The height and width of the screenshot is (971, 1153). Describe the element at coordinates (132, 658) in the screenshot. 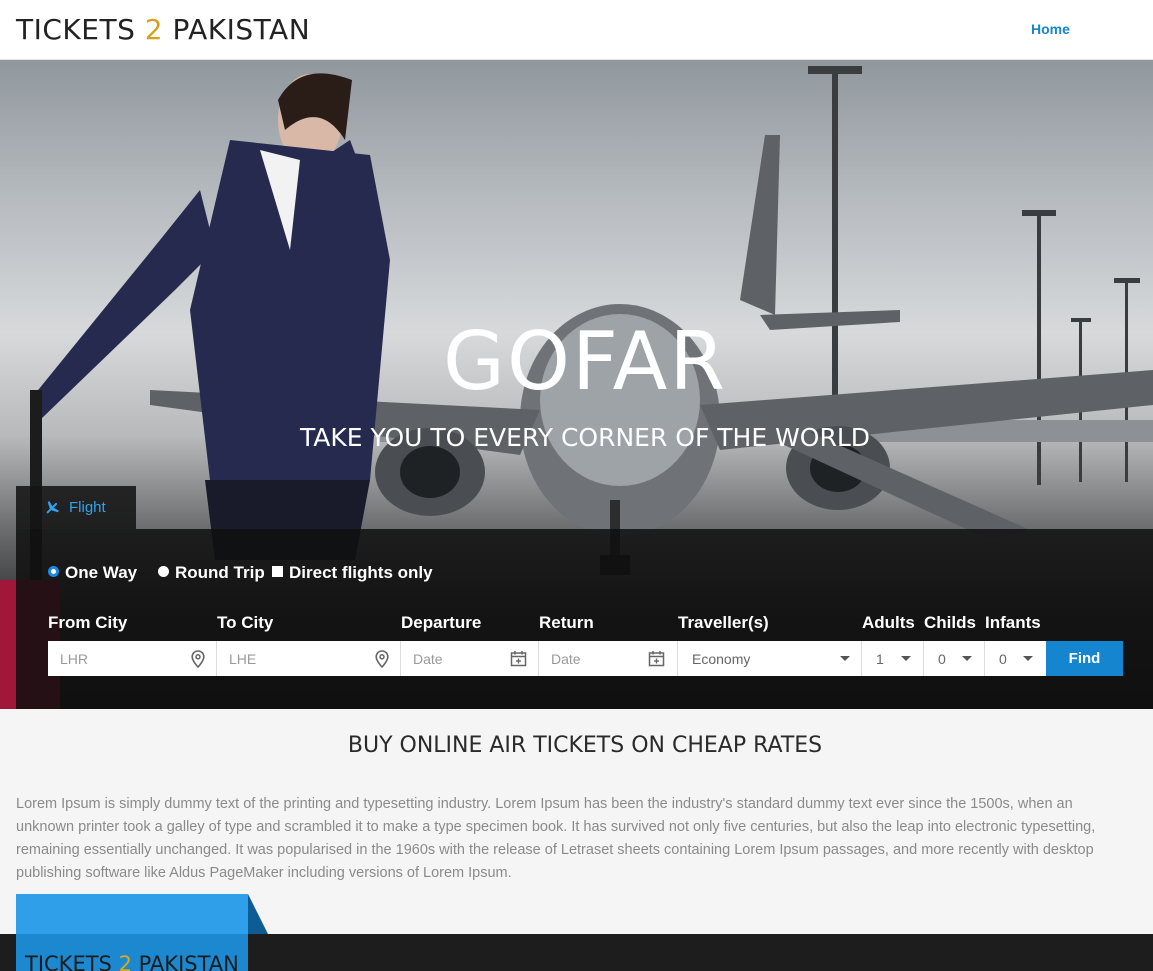

I see `from-city-input: LHR` at that location.